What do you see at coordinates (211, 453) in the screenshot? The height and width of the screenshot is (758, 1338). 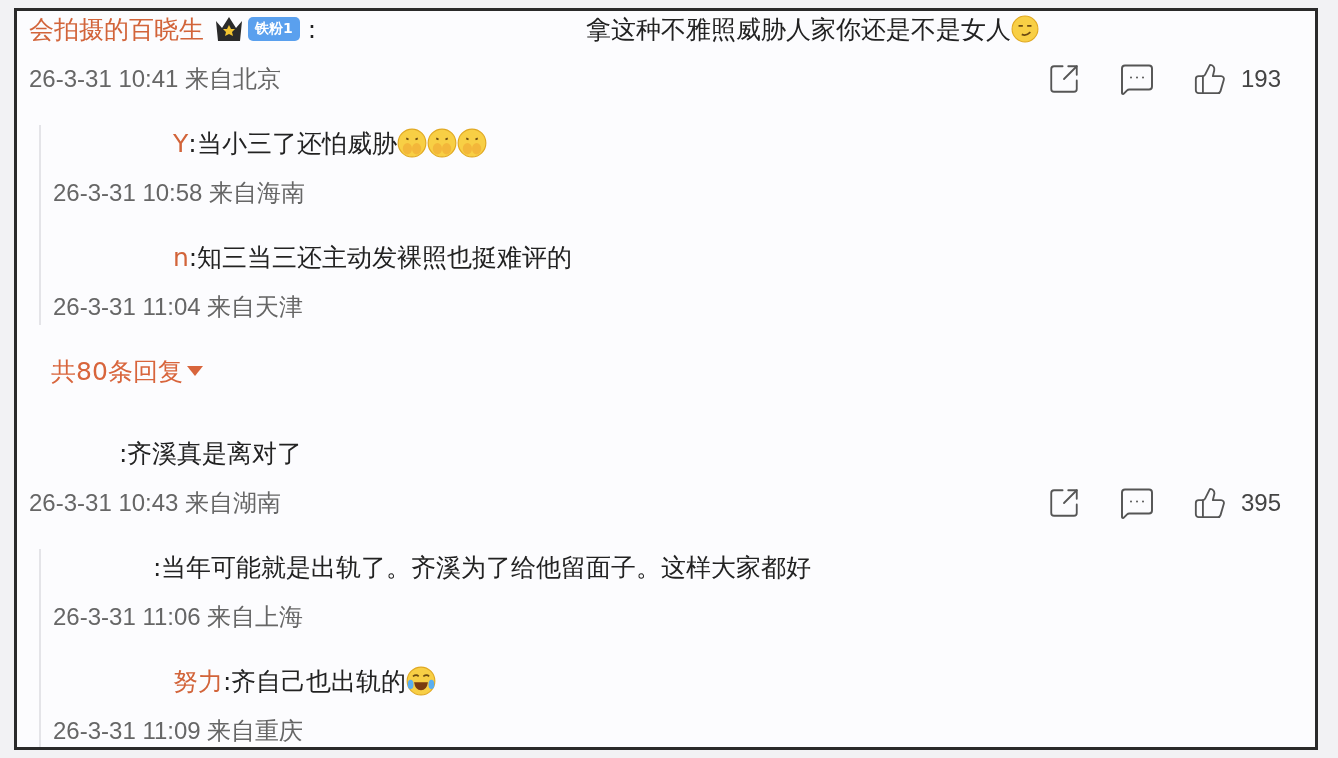 I see `comment-text: :齐溪真是离对了` at bounding box center [211, 453].